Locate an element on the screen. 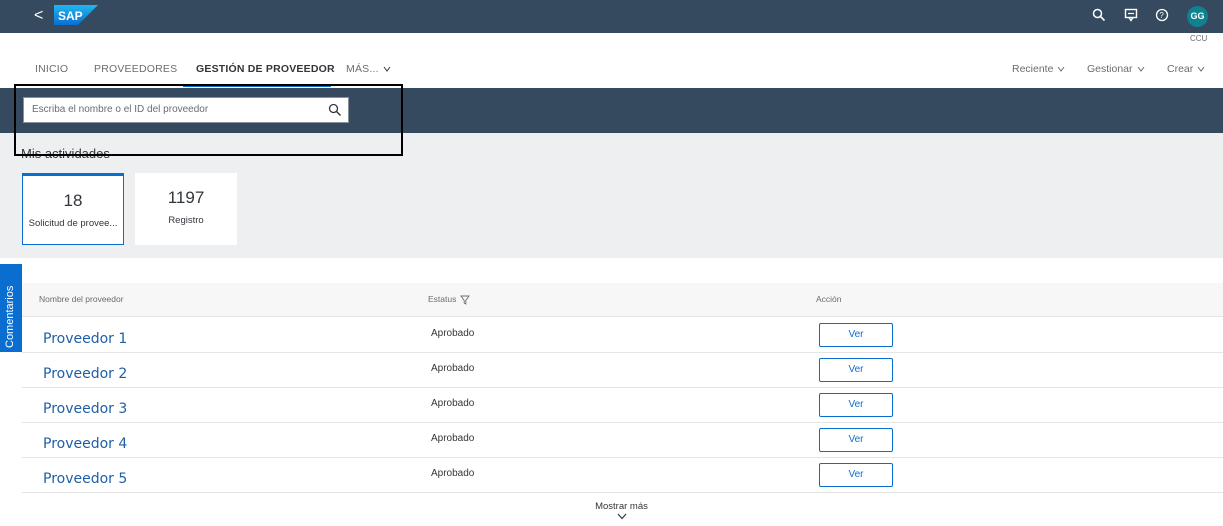 This screenshot has height=526, width=1223. tab-proveedores: PROVEEDORES is located at coordinates (135, 69).